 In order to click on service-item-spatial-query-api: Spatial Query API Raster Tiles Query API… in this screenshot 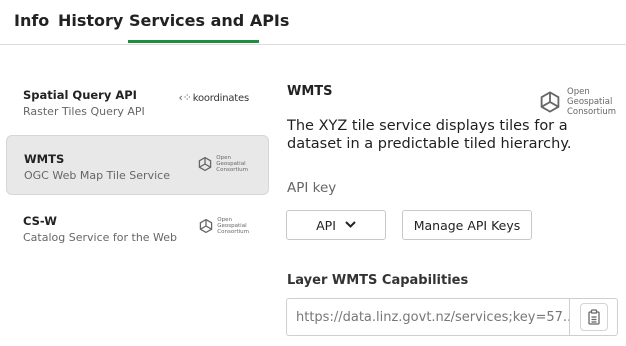, I will do `click(137, 102)`.